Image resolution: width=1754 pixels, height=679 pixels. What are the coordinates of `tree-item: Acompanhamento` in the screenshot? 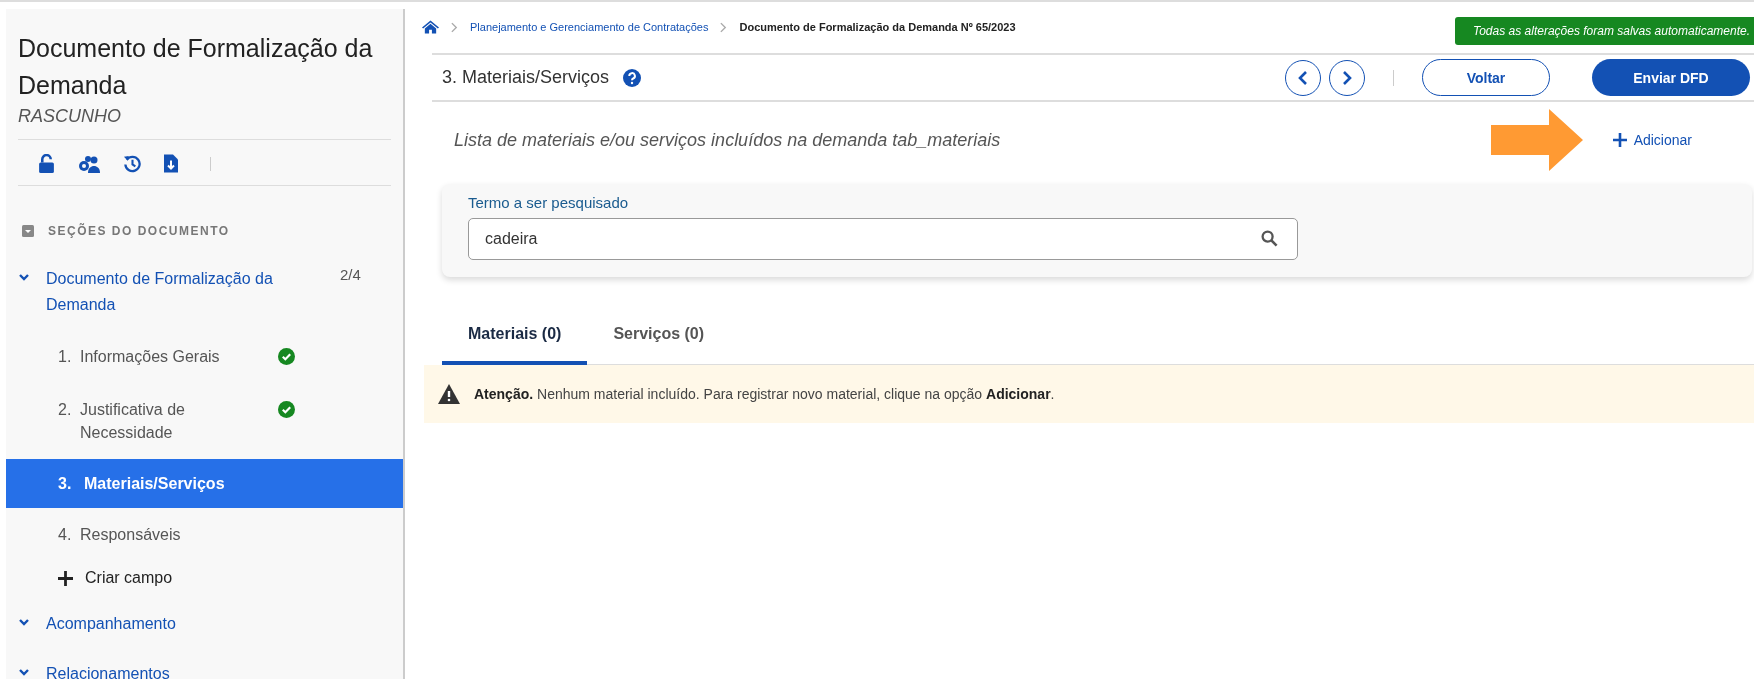 It's located at (176, 624).